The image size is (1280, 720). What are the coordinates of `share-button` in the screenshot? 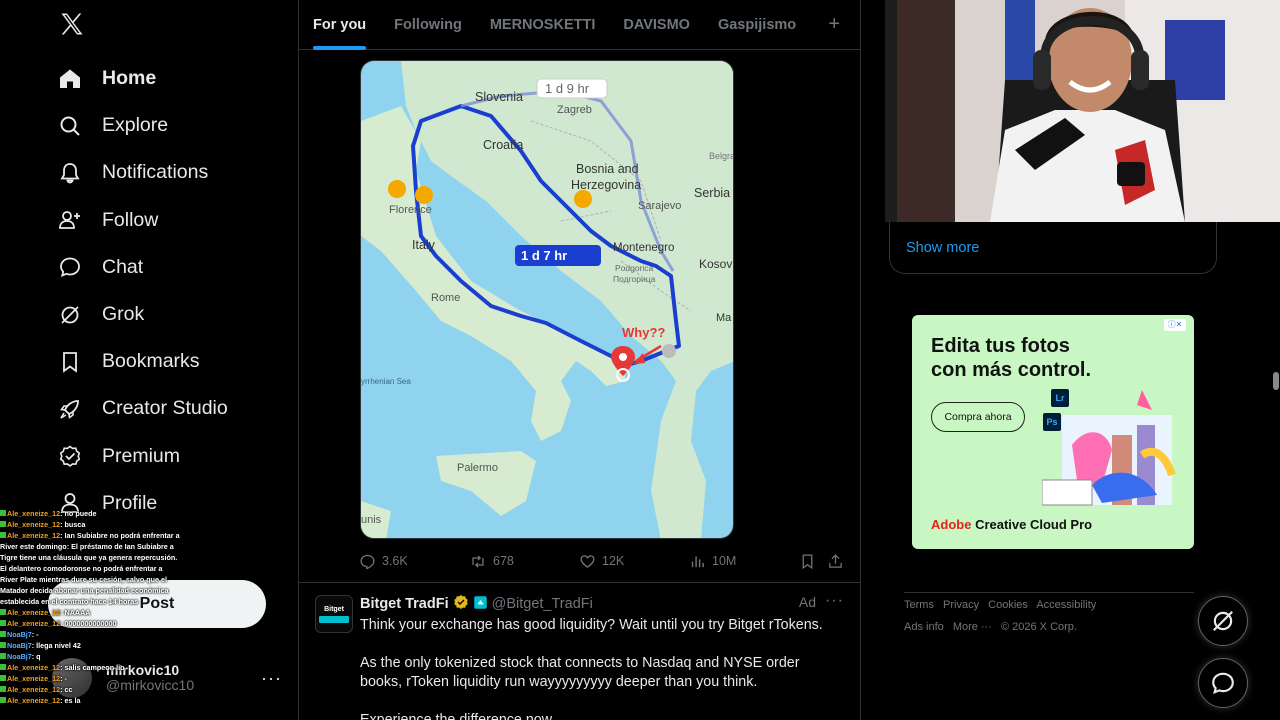 It's located at (838, 561).